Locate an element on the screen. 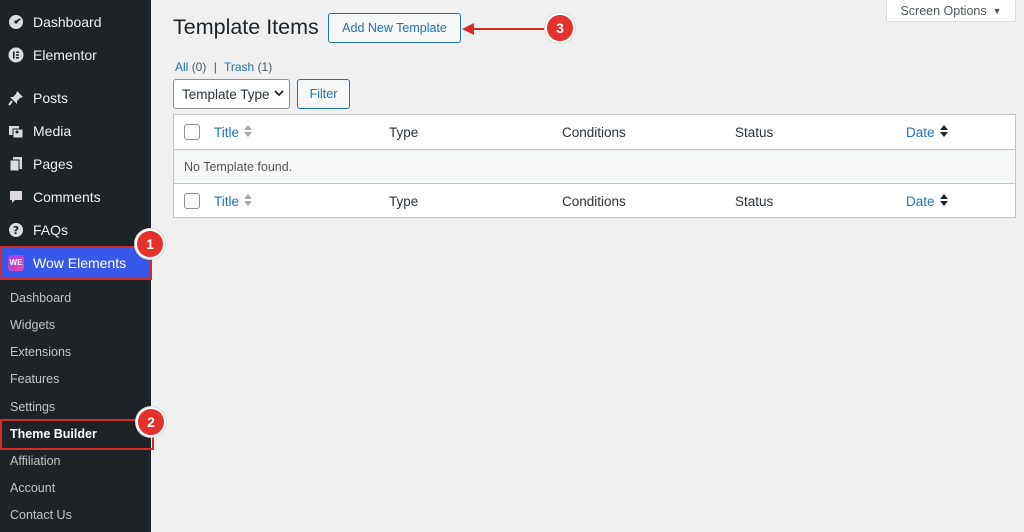 This screenshot has height=532, width=1024. menu-label: Comments is located at coordinates (67, 196).